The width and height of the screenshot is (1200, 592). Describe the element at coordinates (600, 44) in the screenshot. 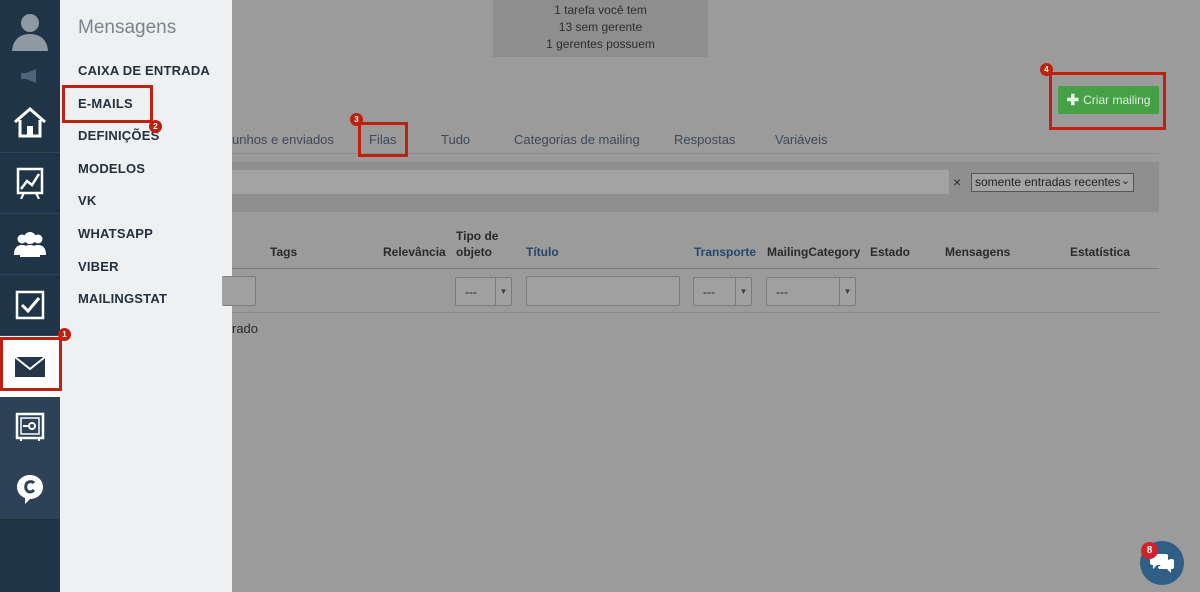

I see `notice-line-managers: 1 gerentes possuem` at that location.